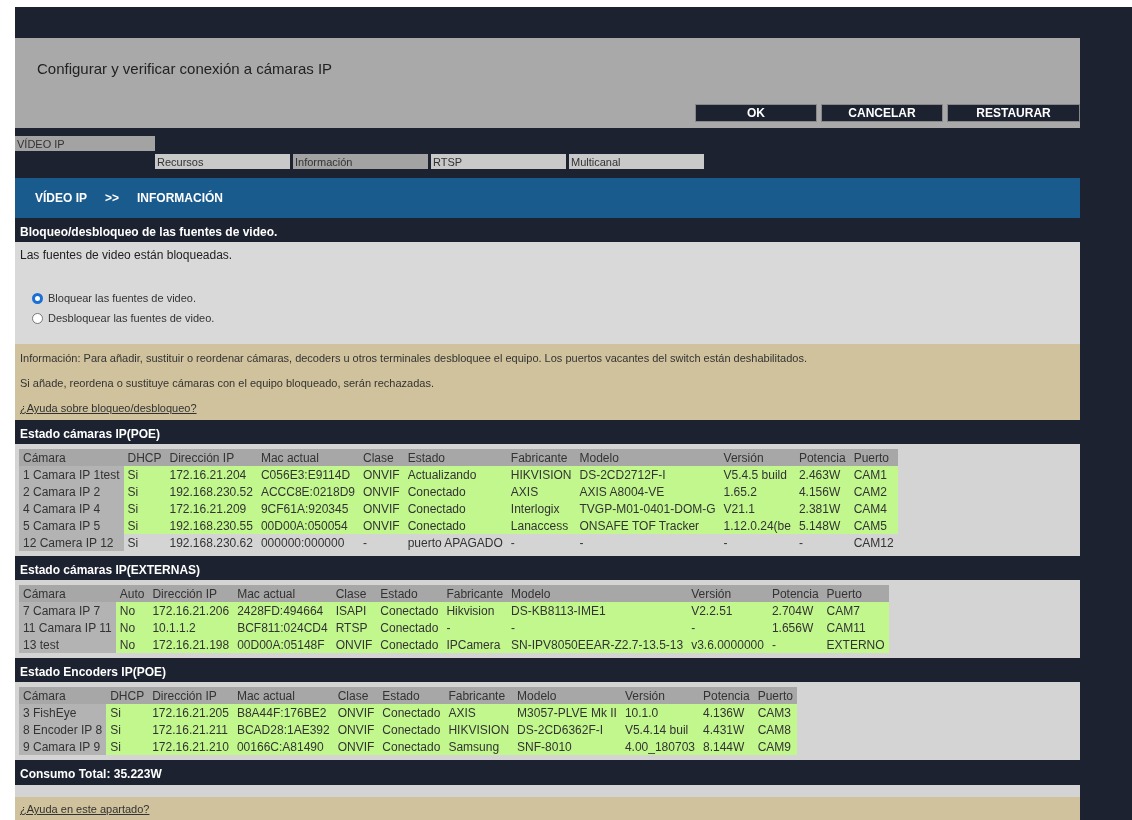 The image size is (1132, 820). What do you see at coordinates (455, 542) in the screenshot?
I see `table-cell: puerto APAGADO` at bounding box center [455, 542].